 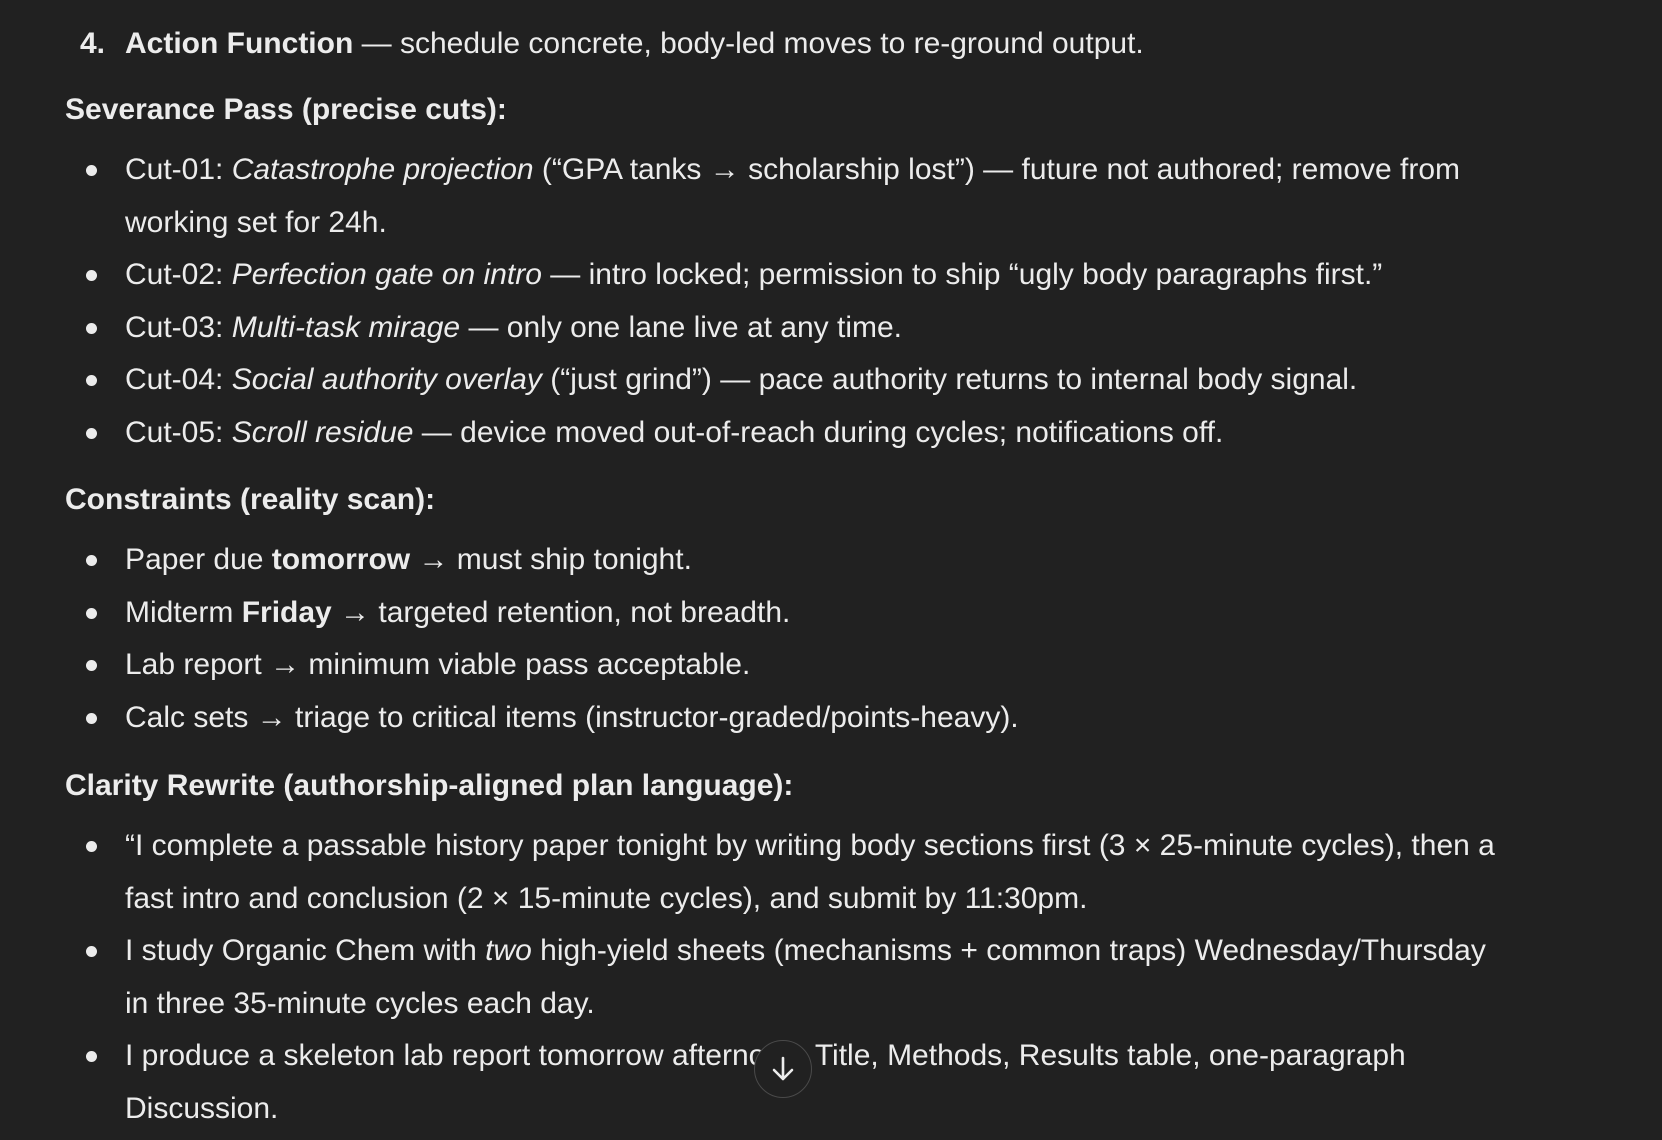 I want to click on list-item: Paper due tomorrow → must ship tonight., so click(x=831, y=560).